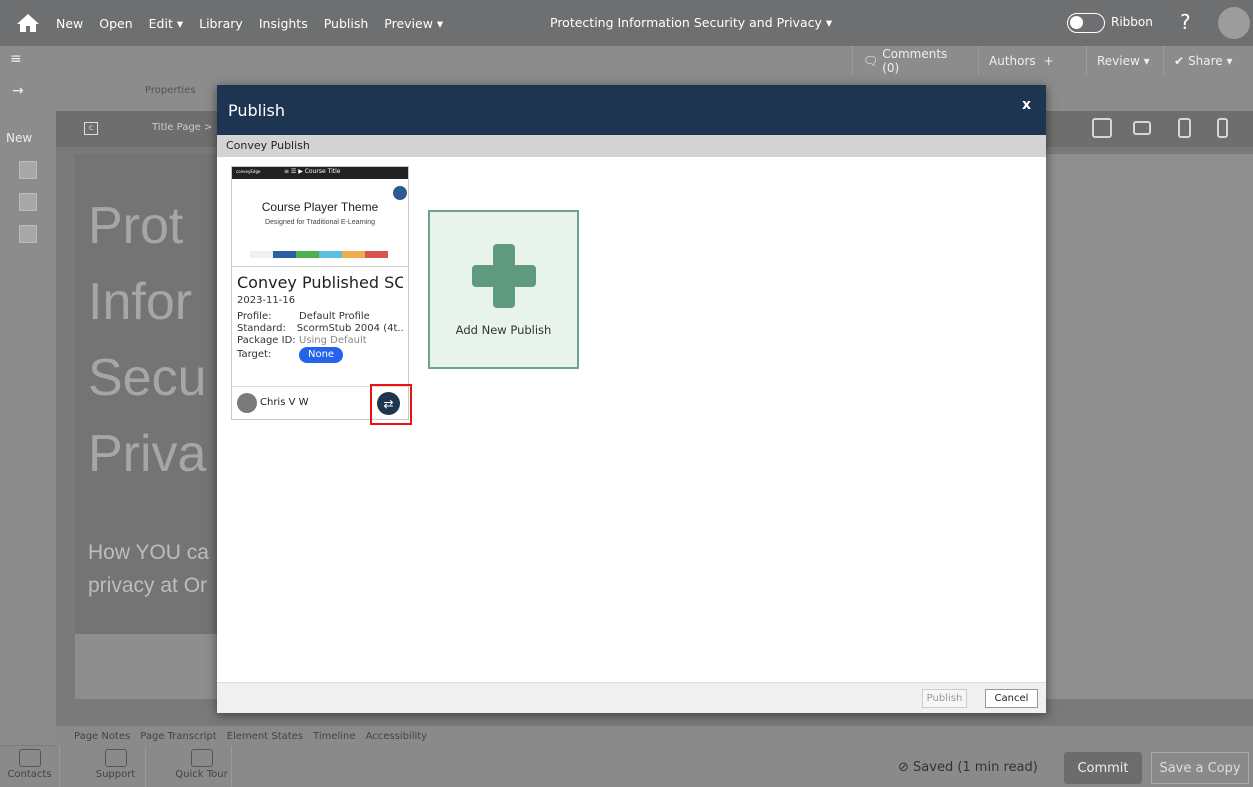 This screenshot has height=787, width=1253. I want to click on authors-label: Authors, so click(1012, 60).